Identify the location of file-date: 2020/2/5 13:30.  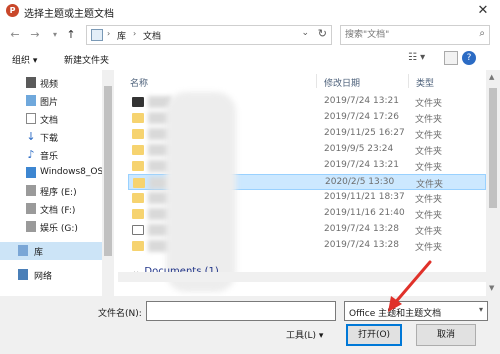
(360, 182).